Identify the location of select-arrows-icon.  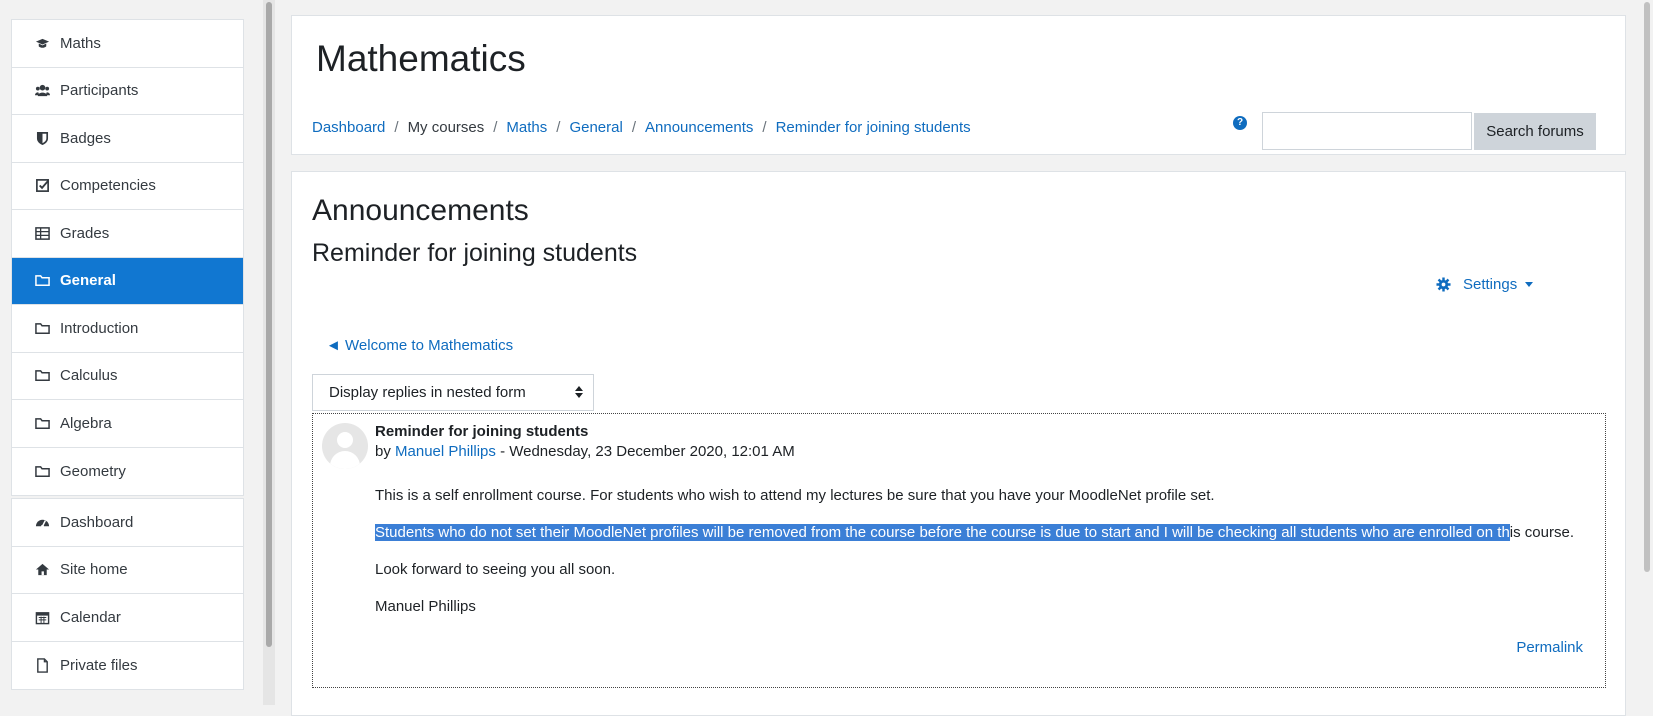
(579, 392).